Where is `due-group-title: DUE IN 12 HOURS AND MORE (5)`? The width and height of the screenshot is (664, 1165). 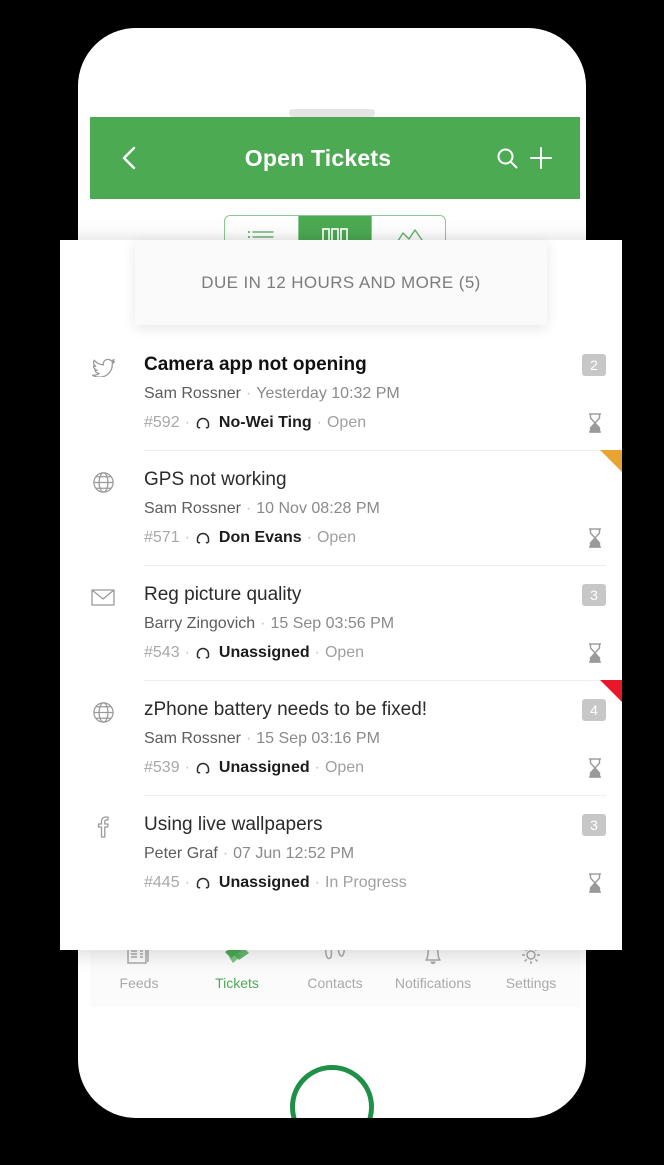
due-group-title: DUE IN 12 HOURS AND MORE (5) is located at coordinates (341, 282).